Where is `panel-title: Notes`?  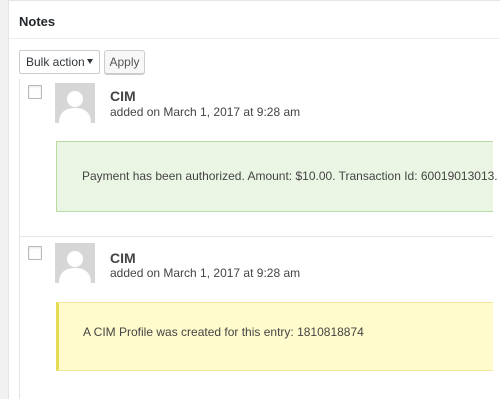 panel-title: Notes is located at coordinates (37, 21).